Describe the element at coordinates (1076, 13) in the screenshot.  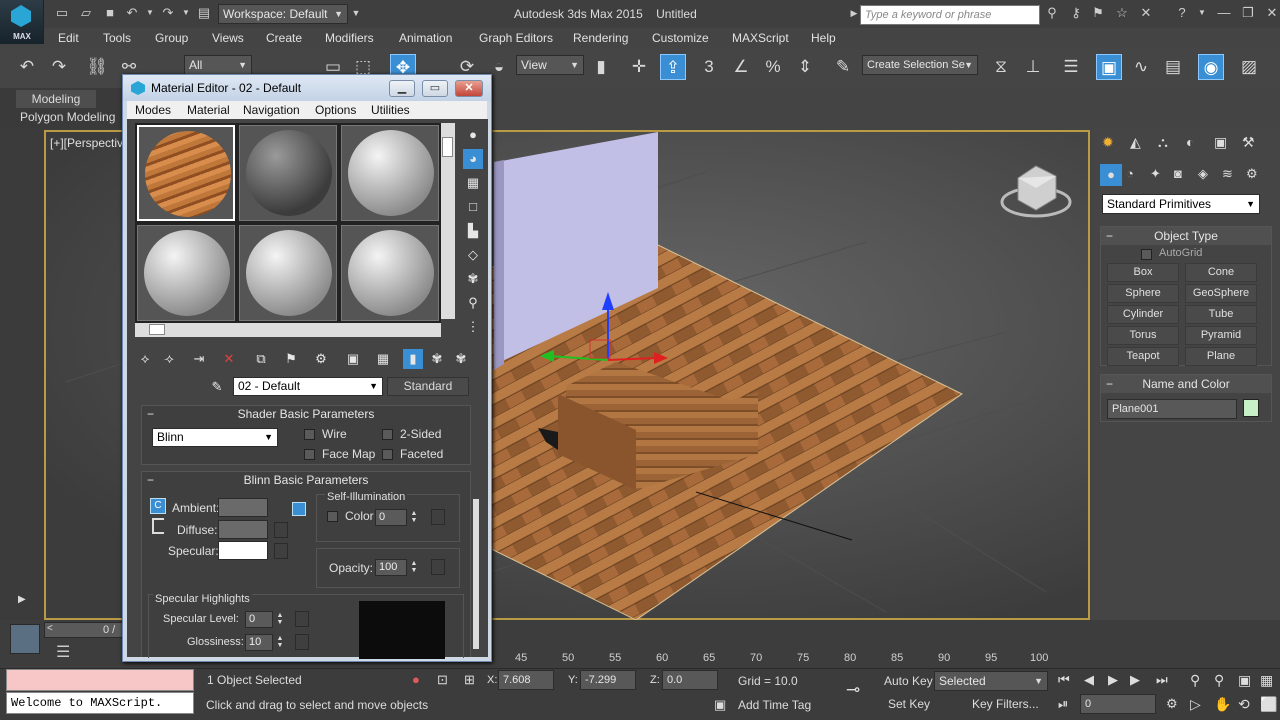
I see `key-icon: ⚷` at that location.